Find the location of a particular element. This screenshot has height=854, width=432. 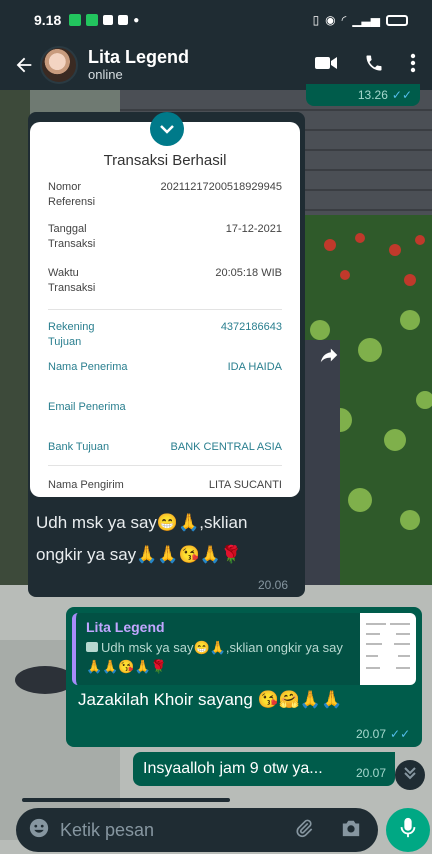

message-composer is located at coordinates (197, 830).